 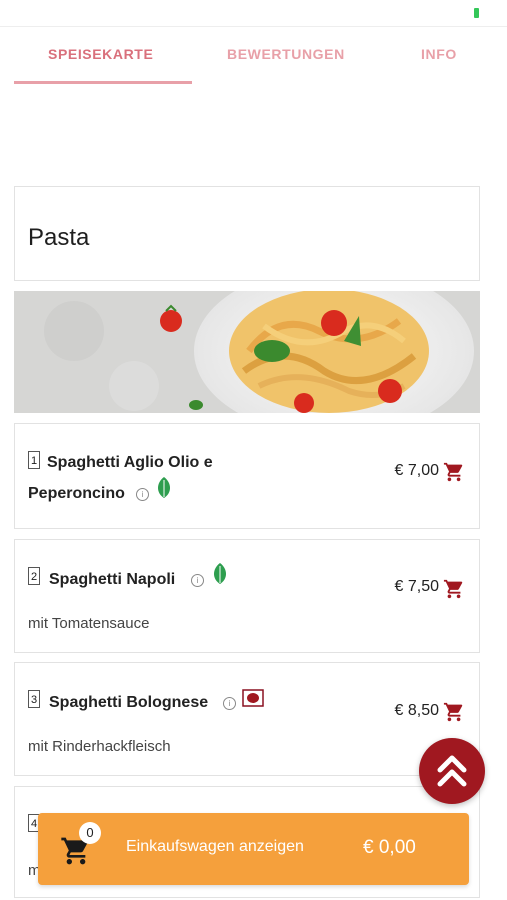 What do you see at coordinates (439, 54) in the screenshot?
I see `tab-info: INFO` at bounding box center [439, 54].